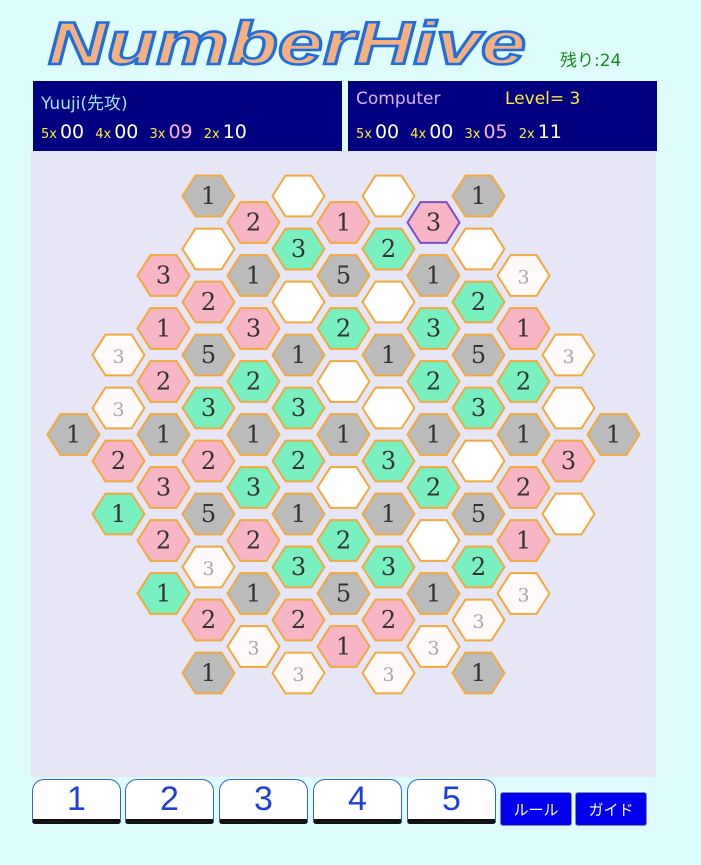 This screenshot has height=865, width=701. What do you see at coordinates (451, 801) in the screenshot?
I see `number-button-5: 5` at bounding box center [451, 801].